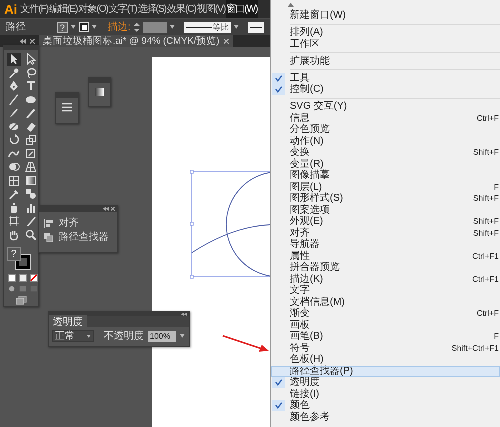 The width and height of the screenshot is (500, 427). I want to click on menu-item: 图层(L) F, so click(385, 187).